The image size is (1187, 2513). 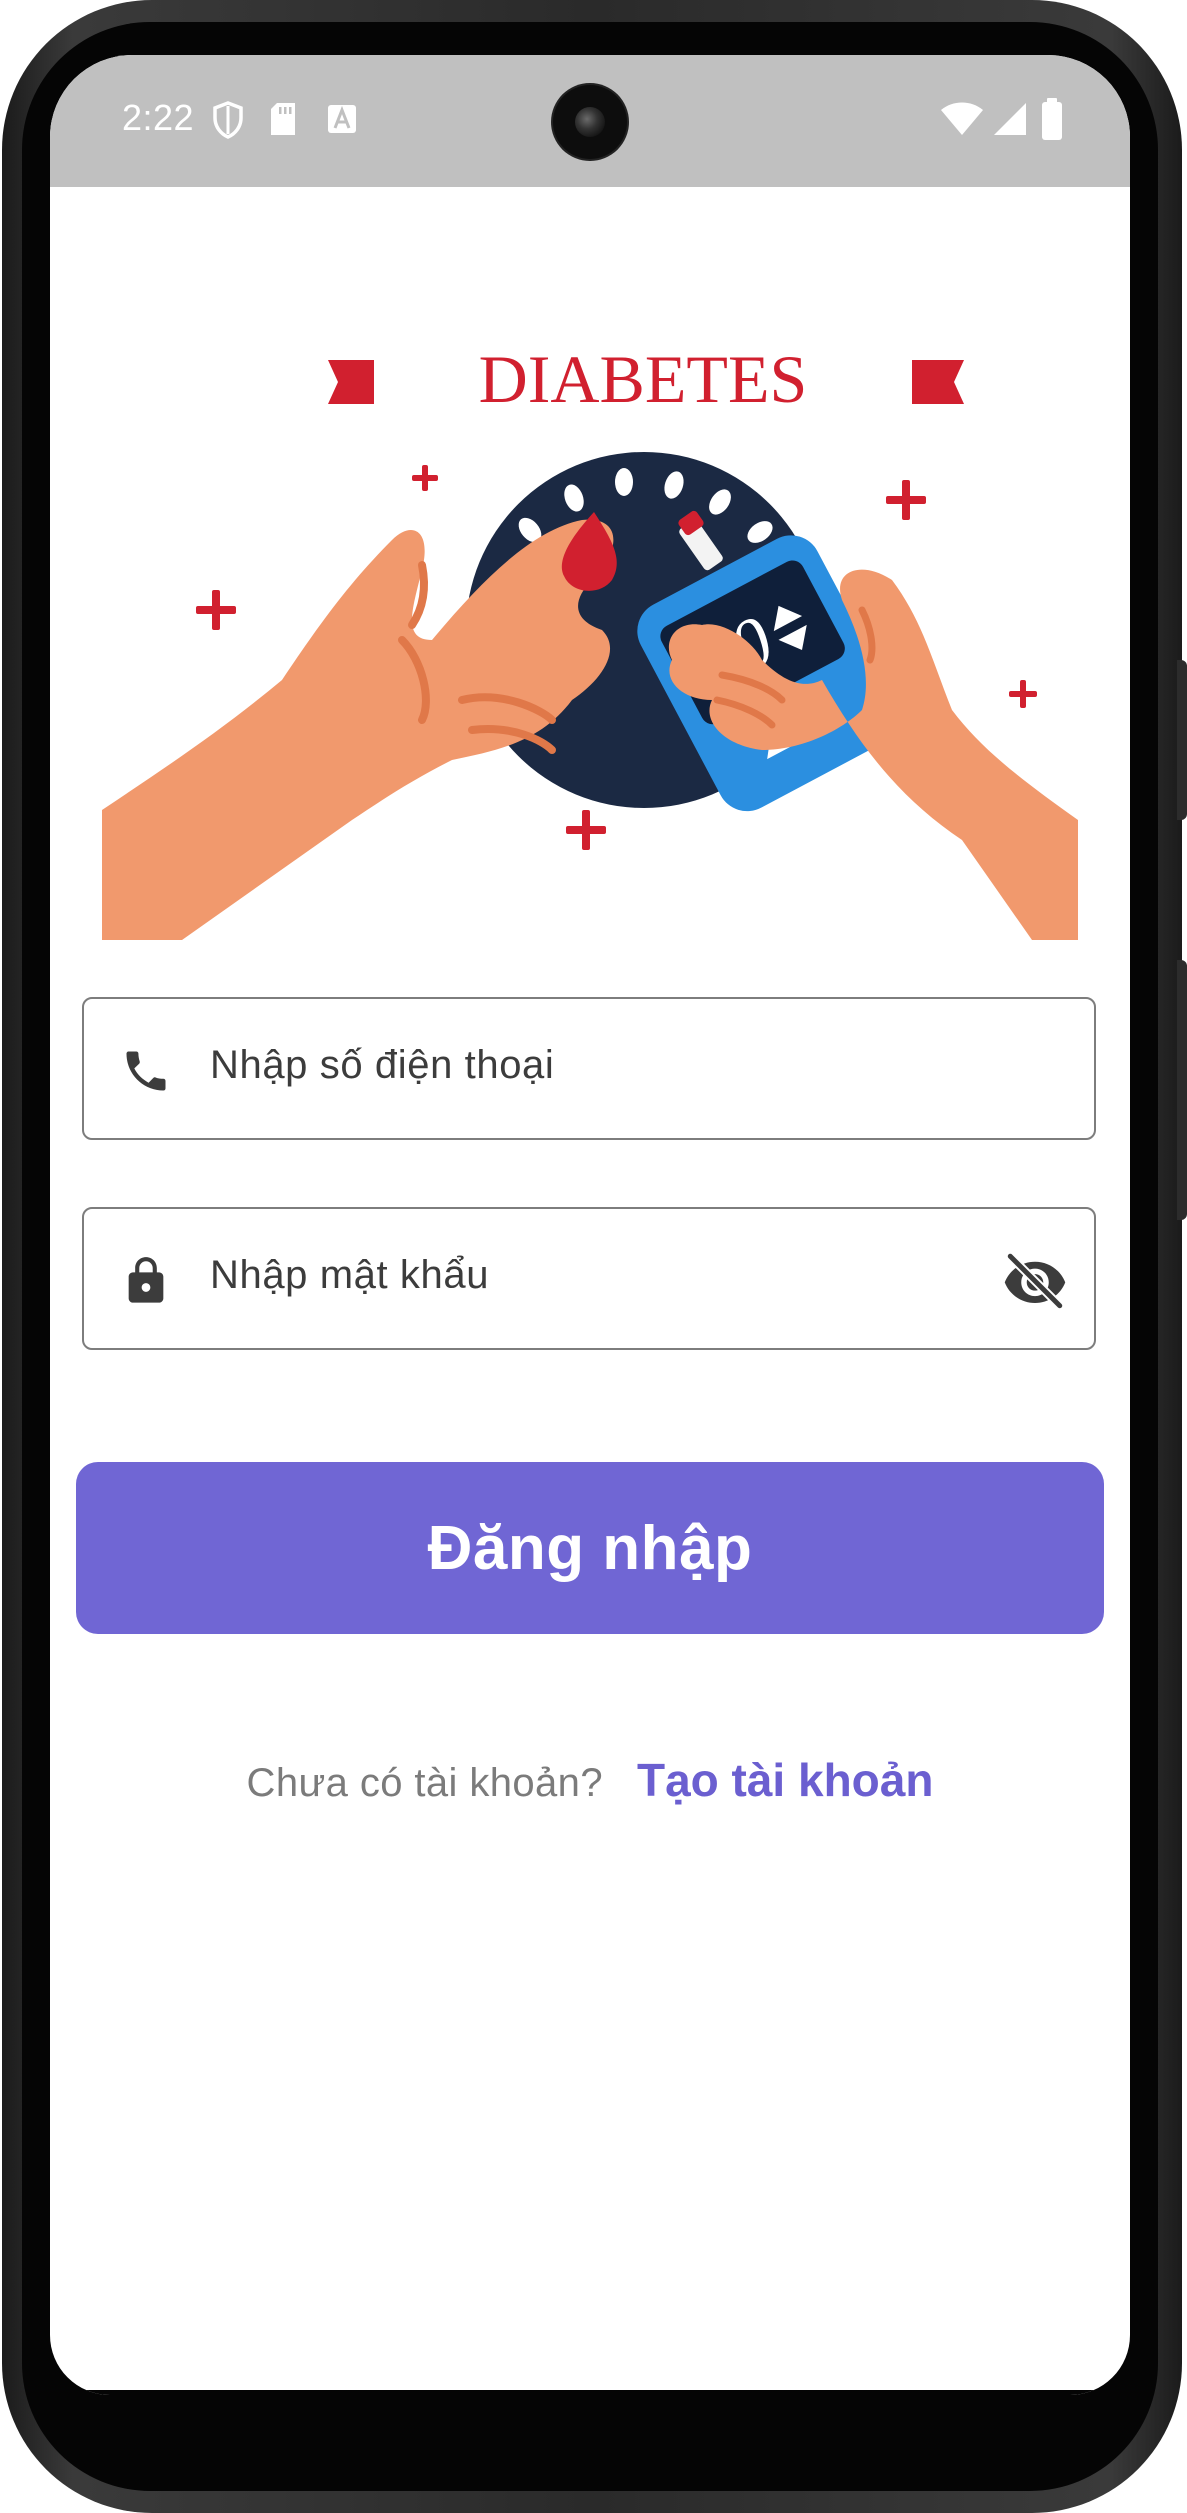 I want to click on shield-icon, so click(x=228, y=120).